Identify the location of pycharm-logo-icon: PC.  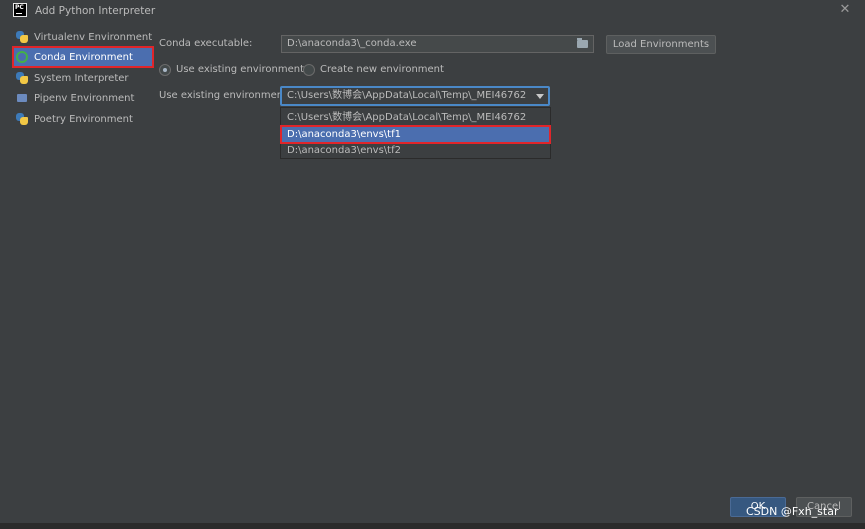
(20, 10).